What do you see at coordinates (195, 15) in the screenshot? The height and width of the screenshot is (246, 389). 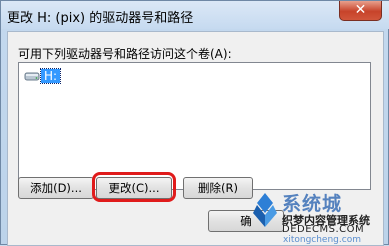 I see `title-bar: 更改 H: (pix) 的驱动器号和路径 ✕` at bounding box center [195, 15].